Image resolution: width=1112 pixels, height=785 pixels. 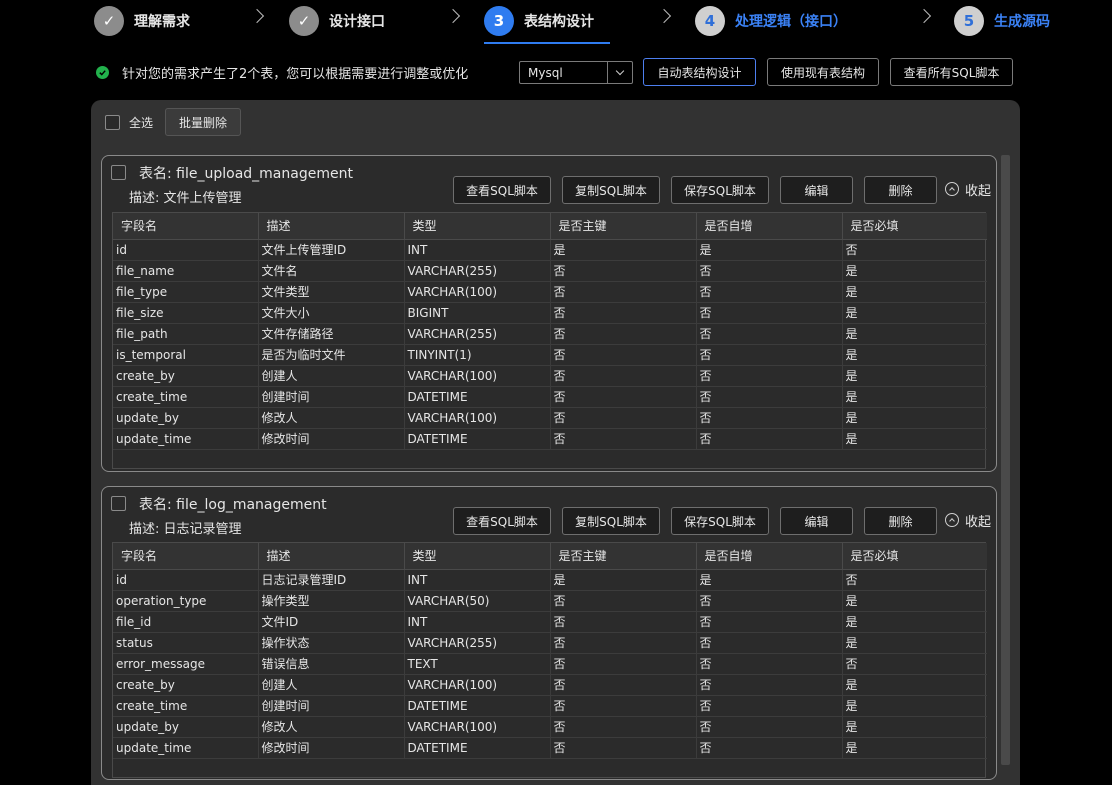 What do you see at coordinates (331, 601) in the screenshot?
I see `table-cell: 操作类型` at bounding box center [331, 601].